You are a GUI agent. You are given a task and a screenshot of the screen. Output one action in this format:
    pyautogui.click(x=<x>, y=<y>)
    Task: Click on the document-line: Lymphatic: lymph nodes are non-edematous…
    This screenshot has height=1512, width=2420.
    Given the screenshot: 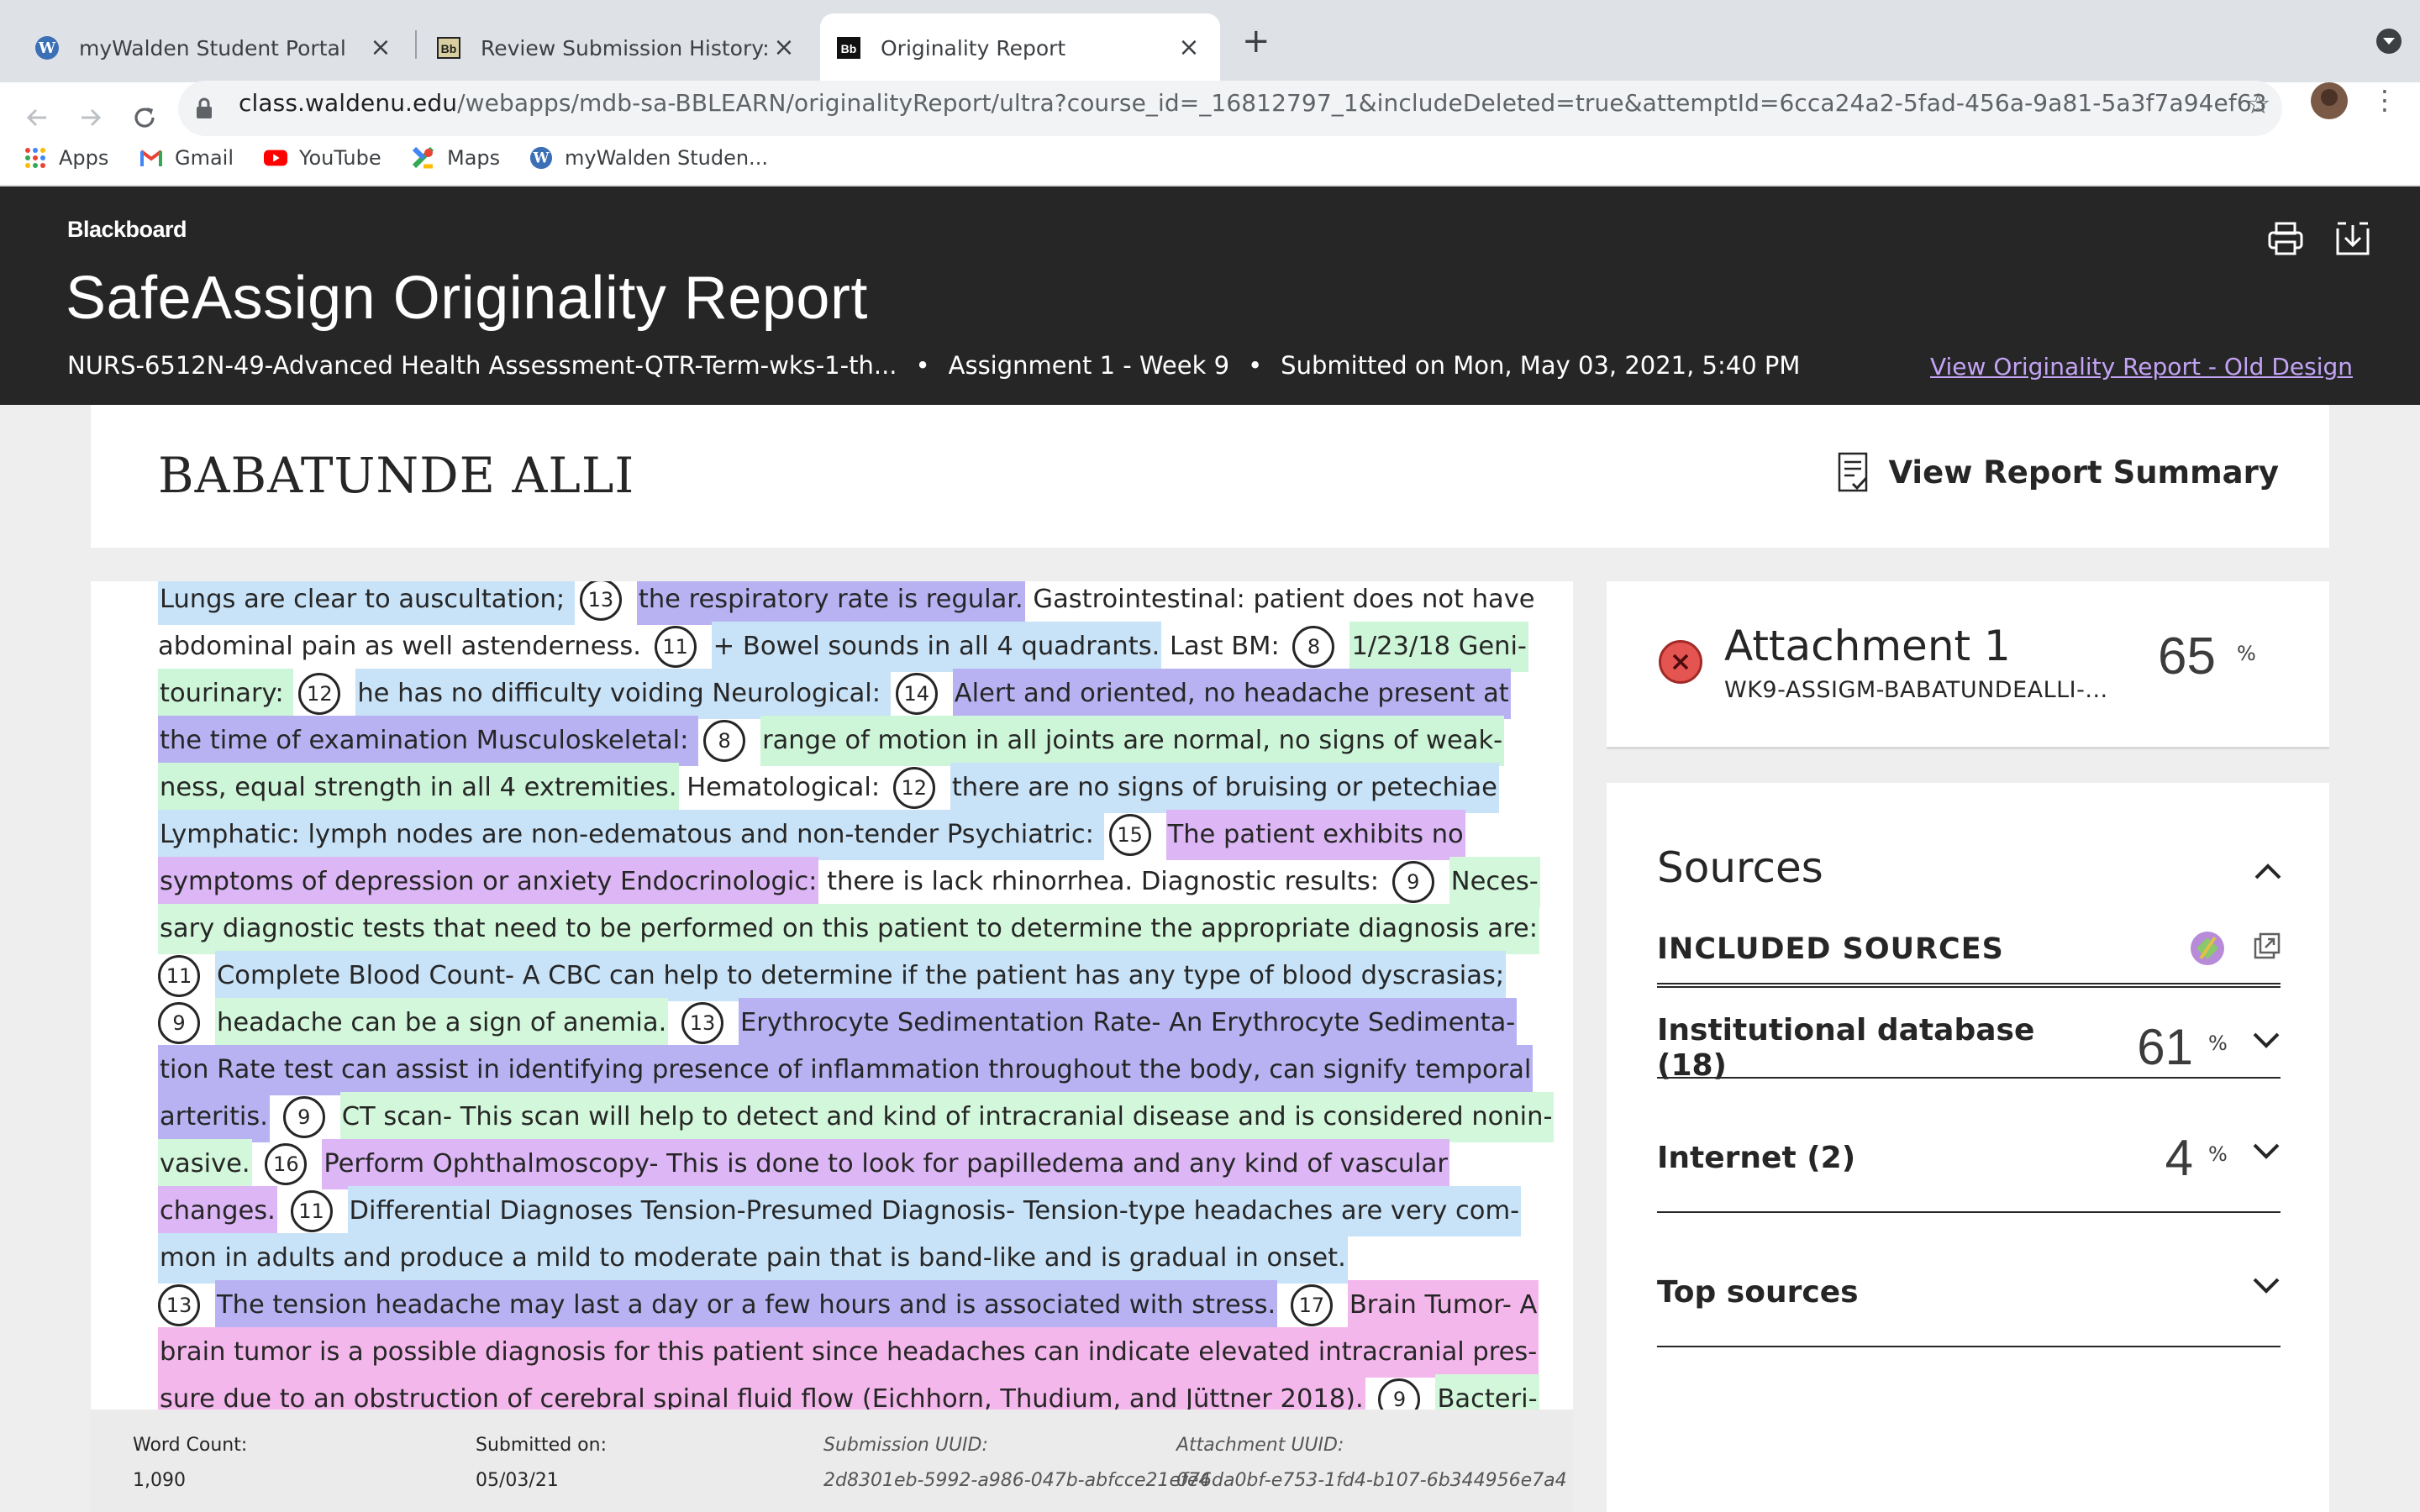 What is the action you would take?
    pyautogui.click(x=866, y=835)
    